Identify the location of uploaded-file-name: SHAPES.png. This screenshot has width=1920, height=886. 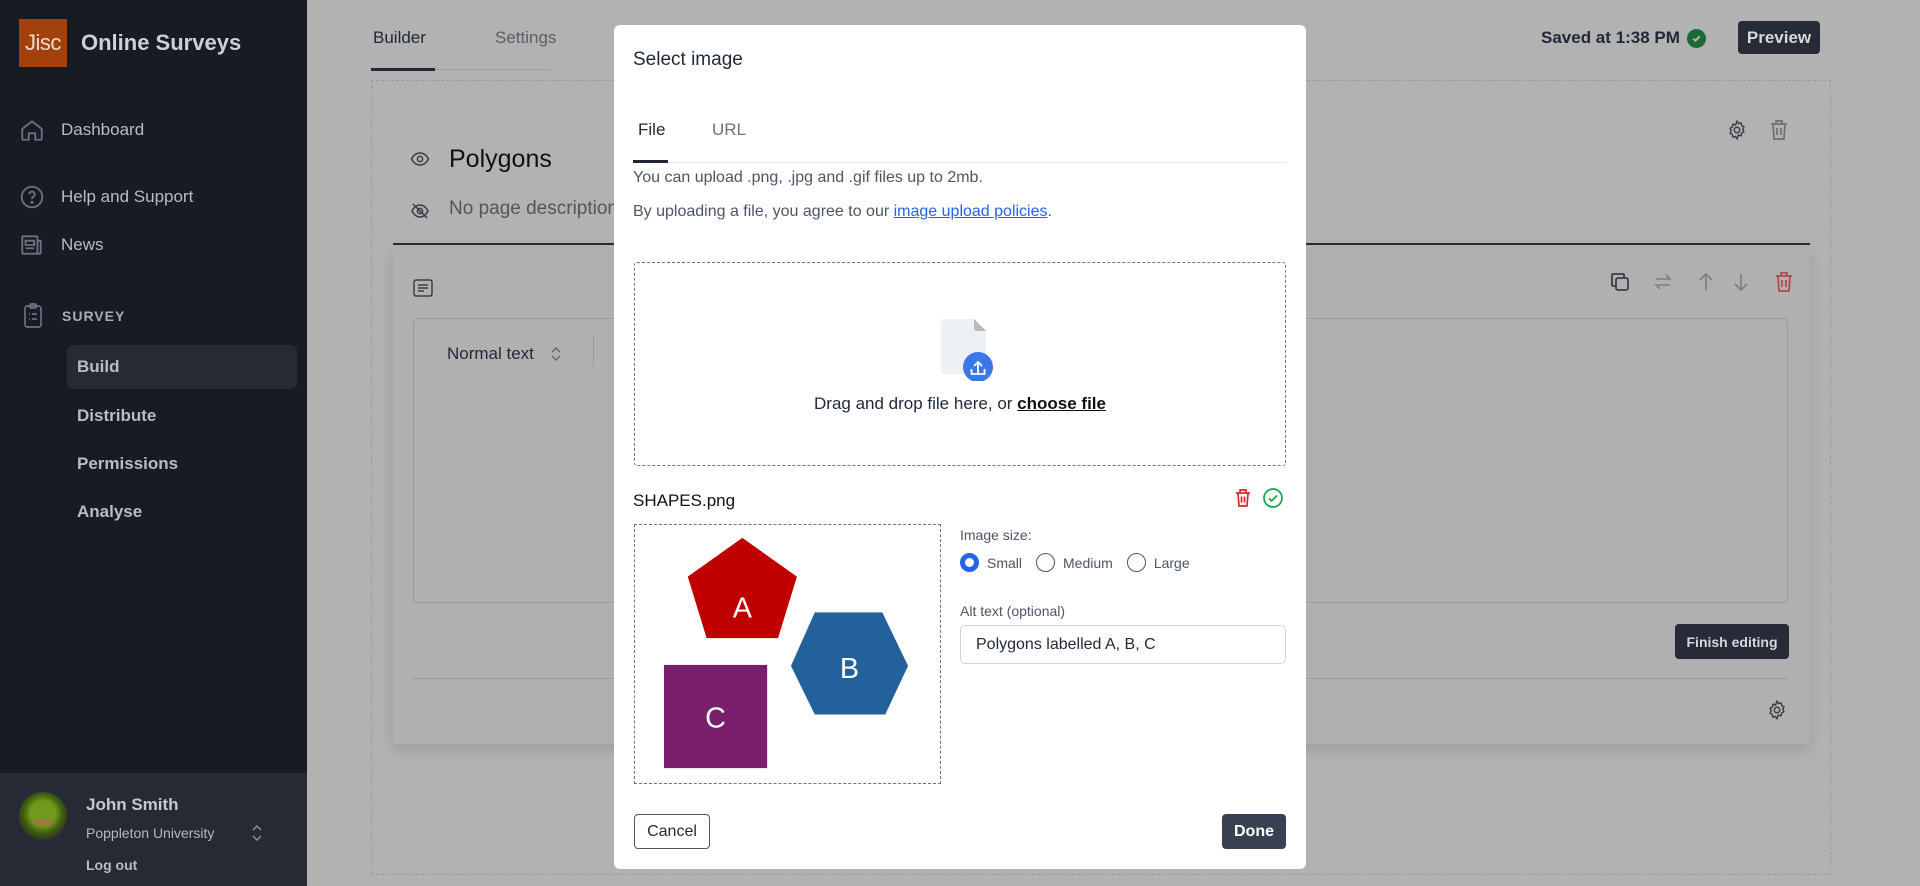
(684, 500).